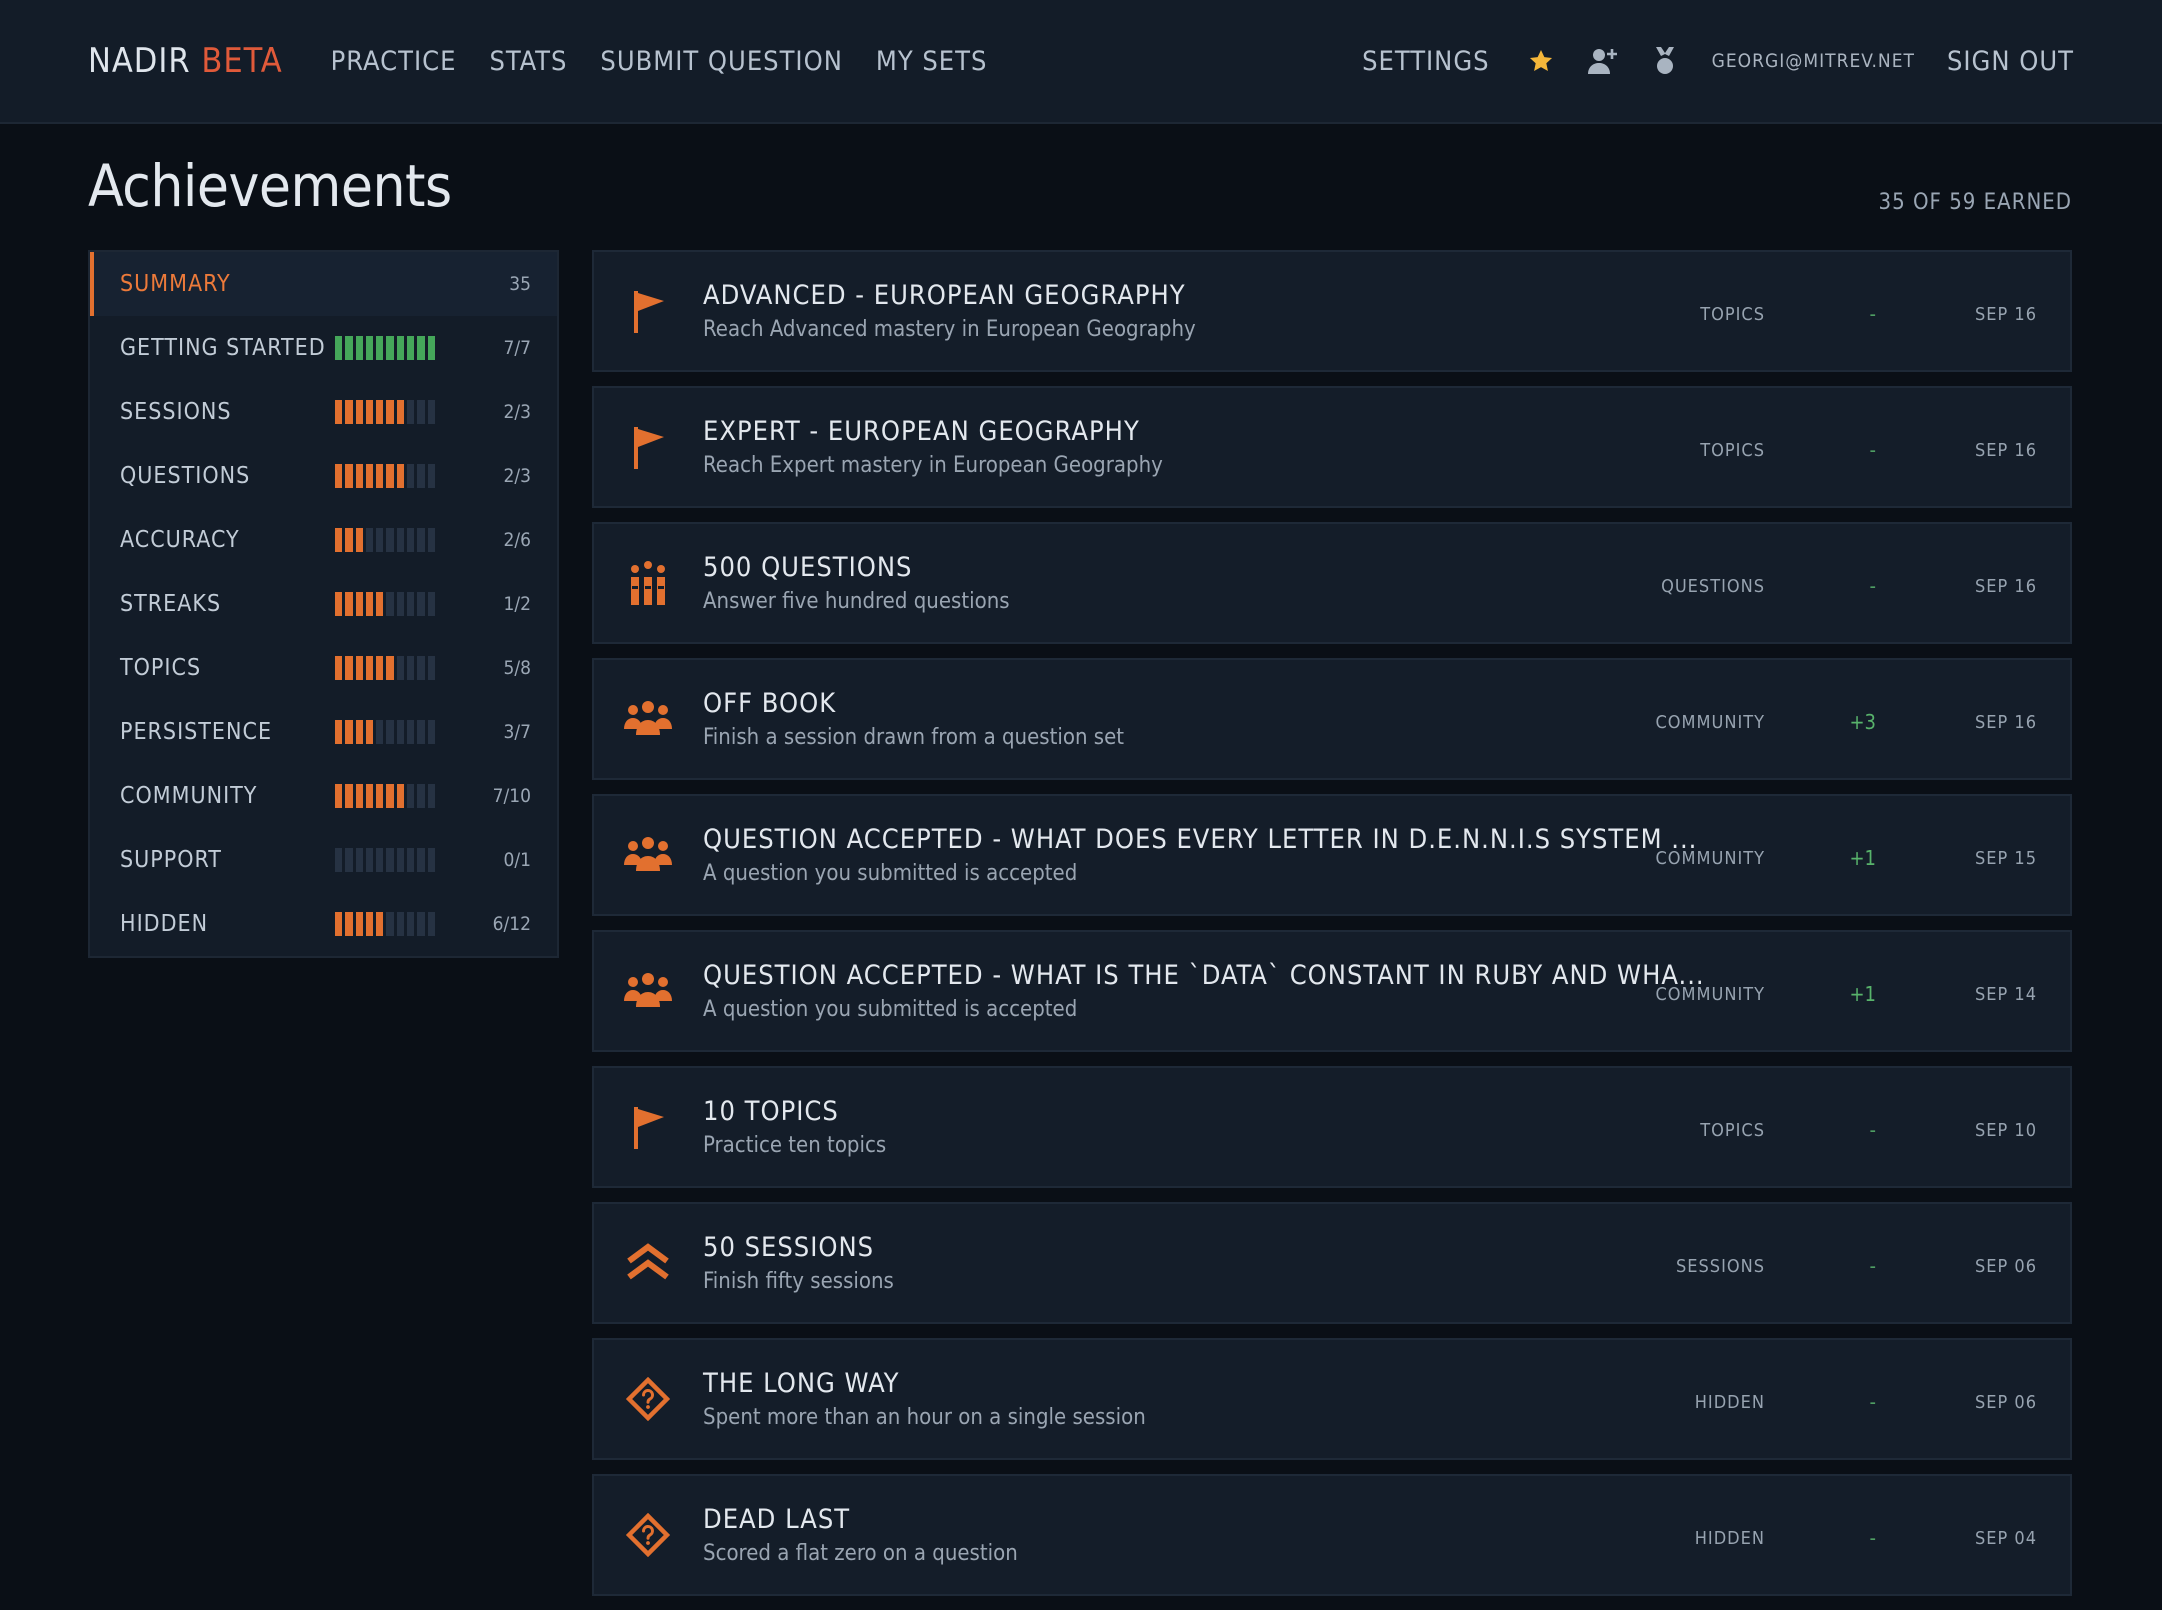 Image resolution: width=2162 pixels, height=1610 pixels. What do you see at coordinates (648, 991) in the screenshot?
I see `group-icon` at bounding box center [648, 991].